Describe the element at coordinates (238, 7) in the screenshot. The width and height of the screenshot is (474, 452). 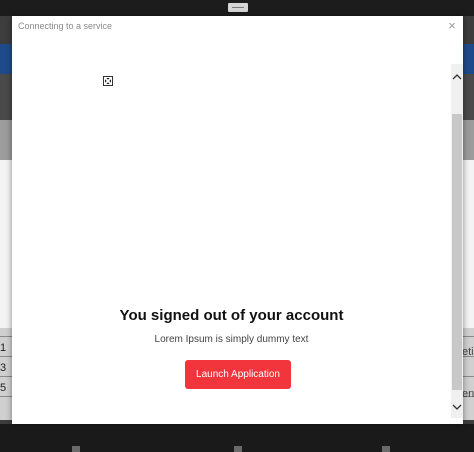
I see `grip-icon` at that location.